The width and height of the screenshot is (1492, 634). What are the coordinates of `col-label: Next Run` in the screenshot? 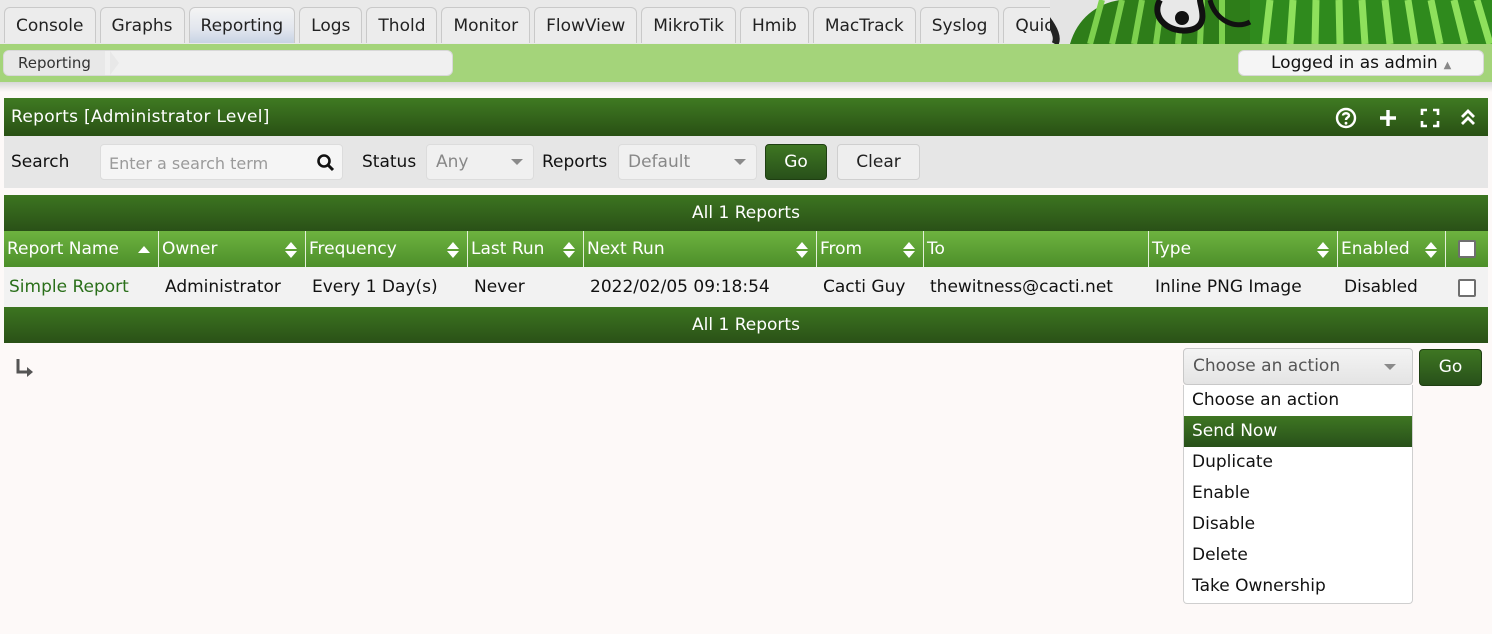 It's located at (626, 249).